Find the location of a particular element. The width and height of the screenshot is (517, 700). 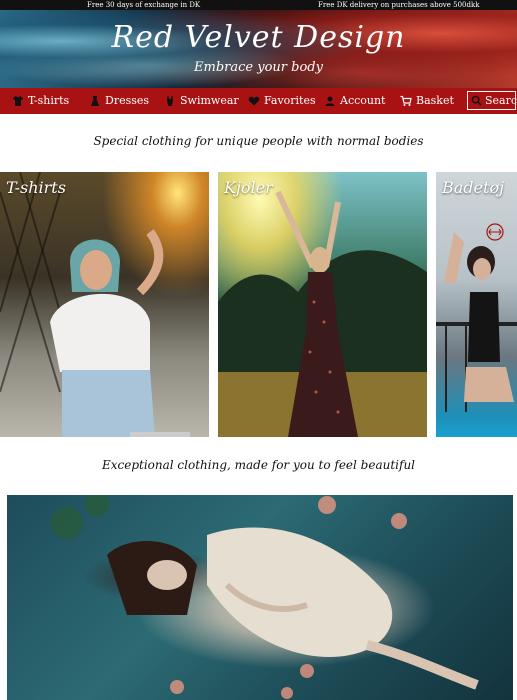

nav-label: Account is located at coordinates (363, 100).